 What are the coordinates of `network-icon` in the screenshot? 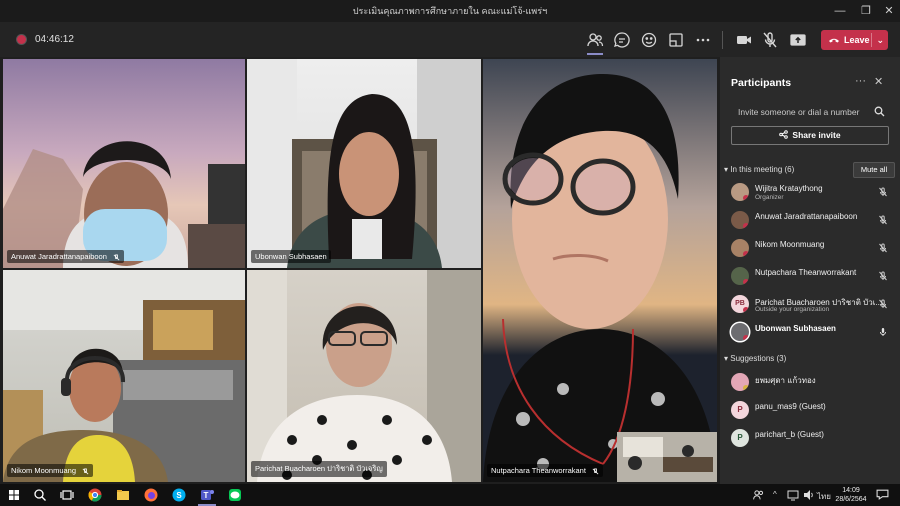 It's located at (793, 495).